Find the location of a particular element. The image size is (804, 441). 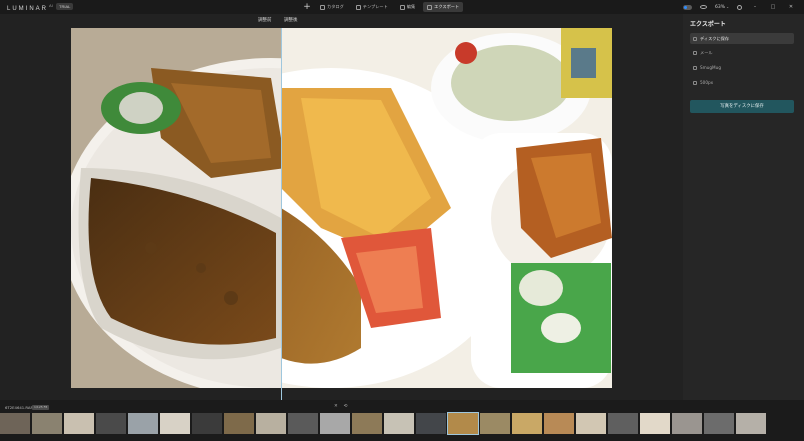

filmstrip-controls: ✕⟲ is located at coordinates (344, 406).